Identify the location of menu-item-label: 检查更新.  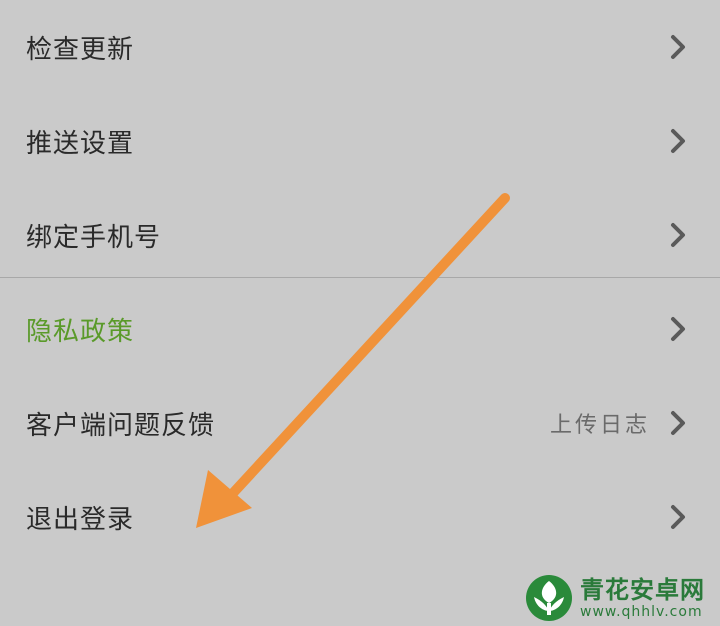
(80, 49).